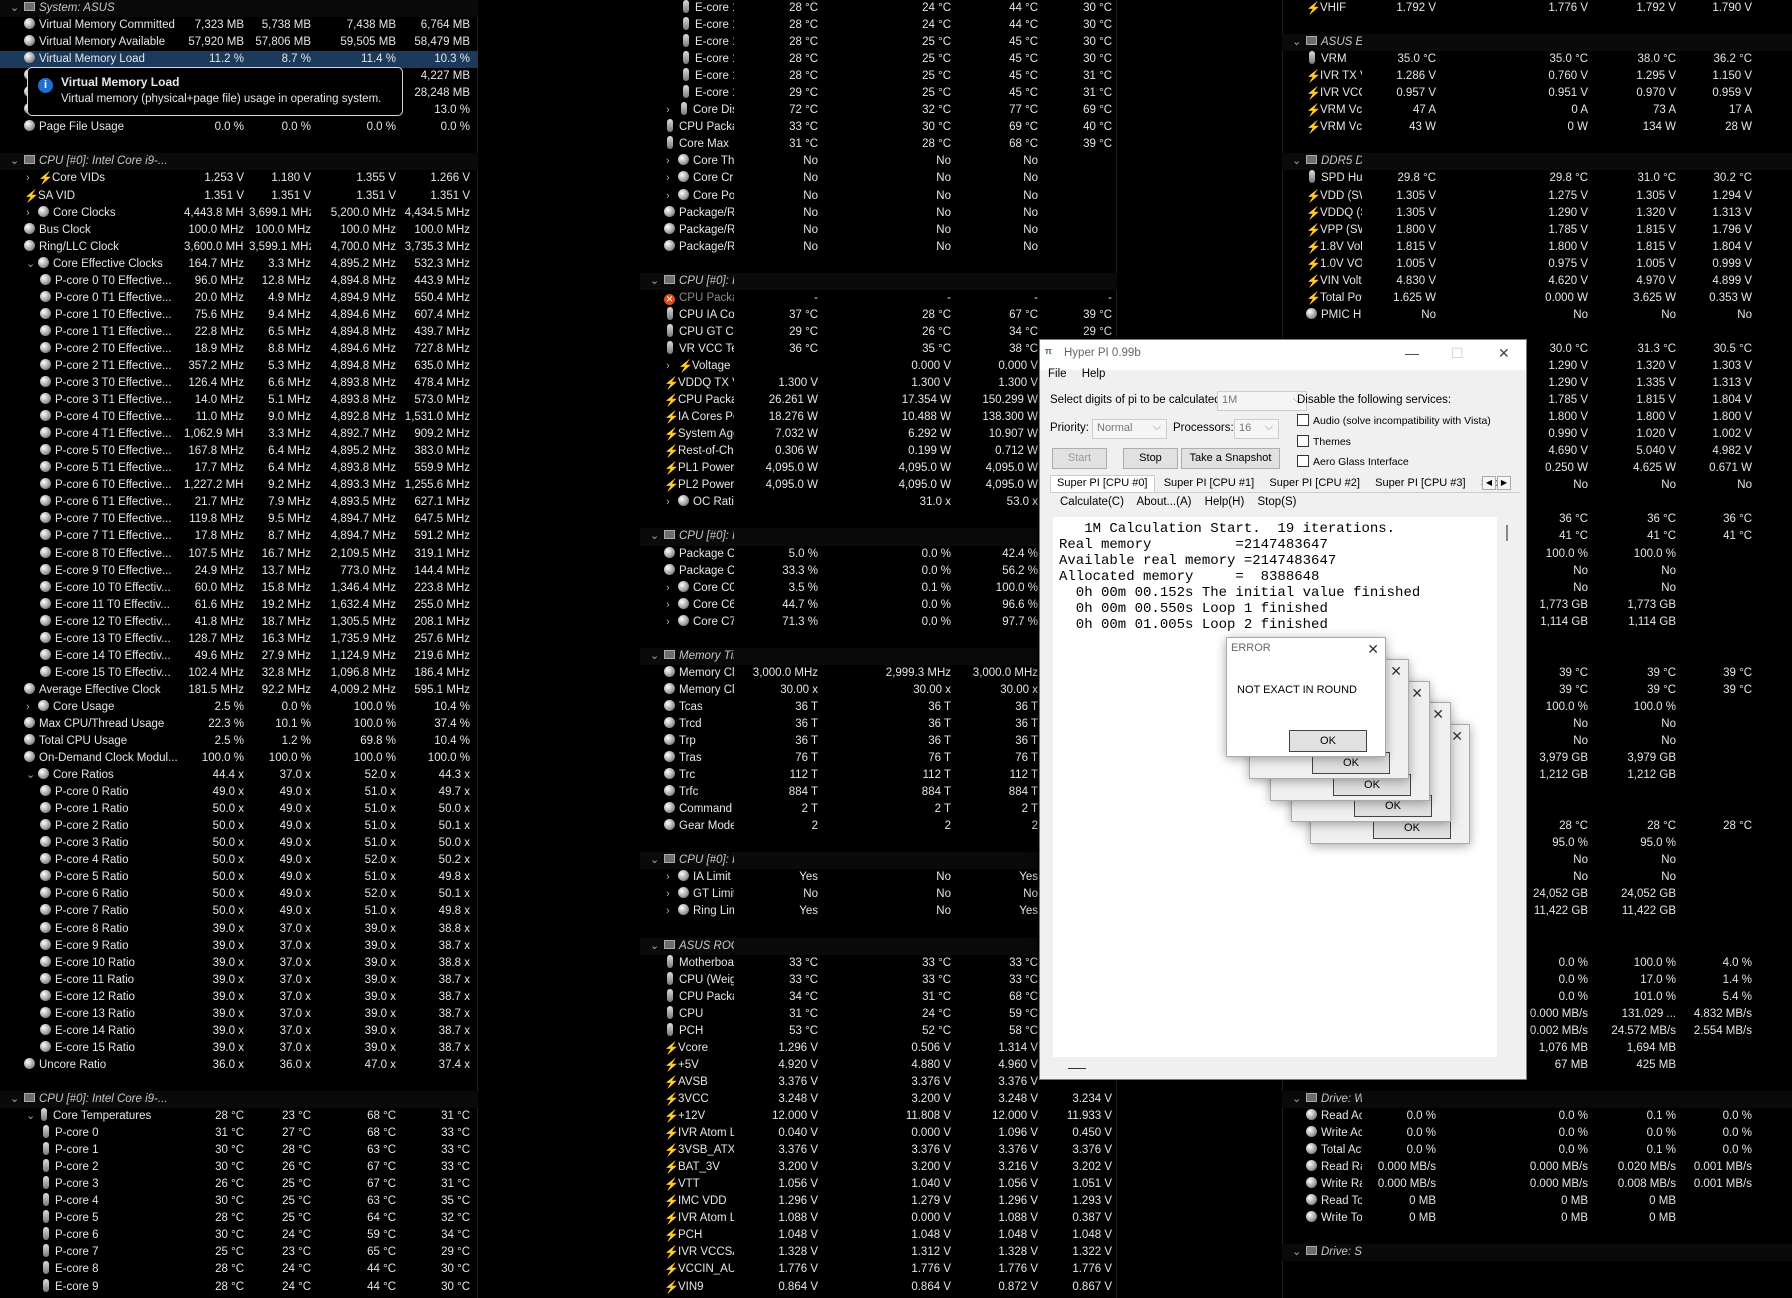 This screenshot has width=1792, height=1298. What do you see at coordinates (239, 775) in the screenshot?
I see `sensor-row: ⌄ Core Ratios 44.4 x 37.0 x 52.0 x 44.3 x` at bounding box center [239, 775].